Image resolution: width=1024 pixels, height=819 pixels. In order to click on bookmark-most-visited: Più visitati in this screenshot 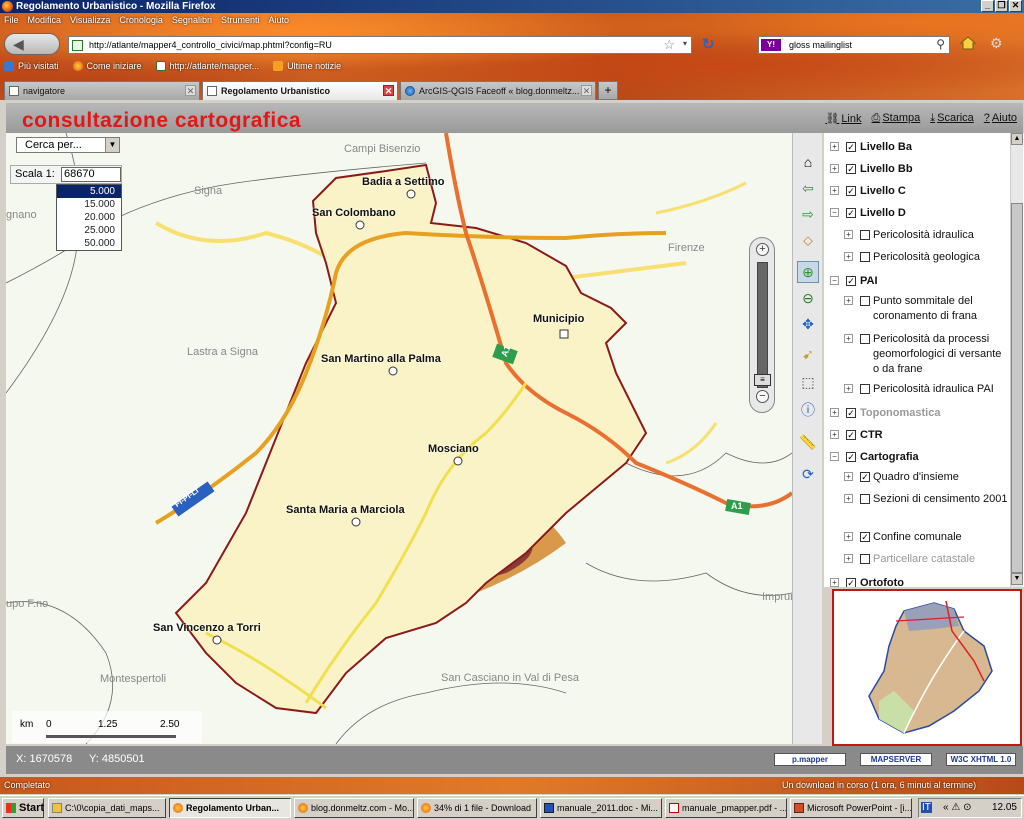, I will do `click(31, 66)`.